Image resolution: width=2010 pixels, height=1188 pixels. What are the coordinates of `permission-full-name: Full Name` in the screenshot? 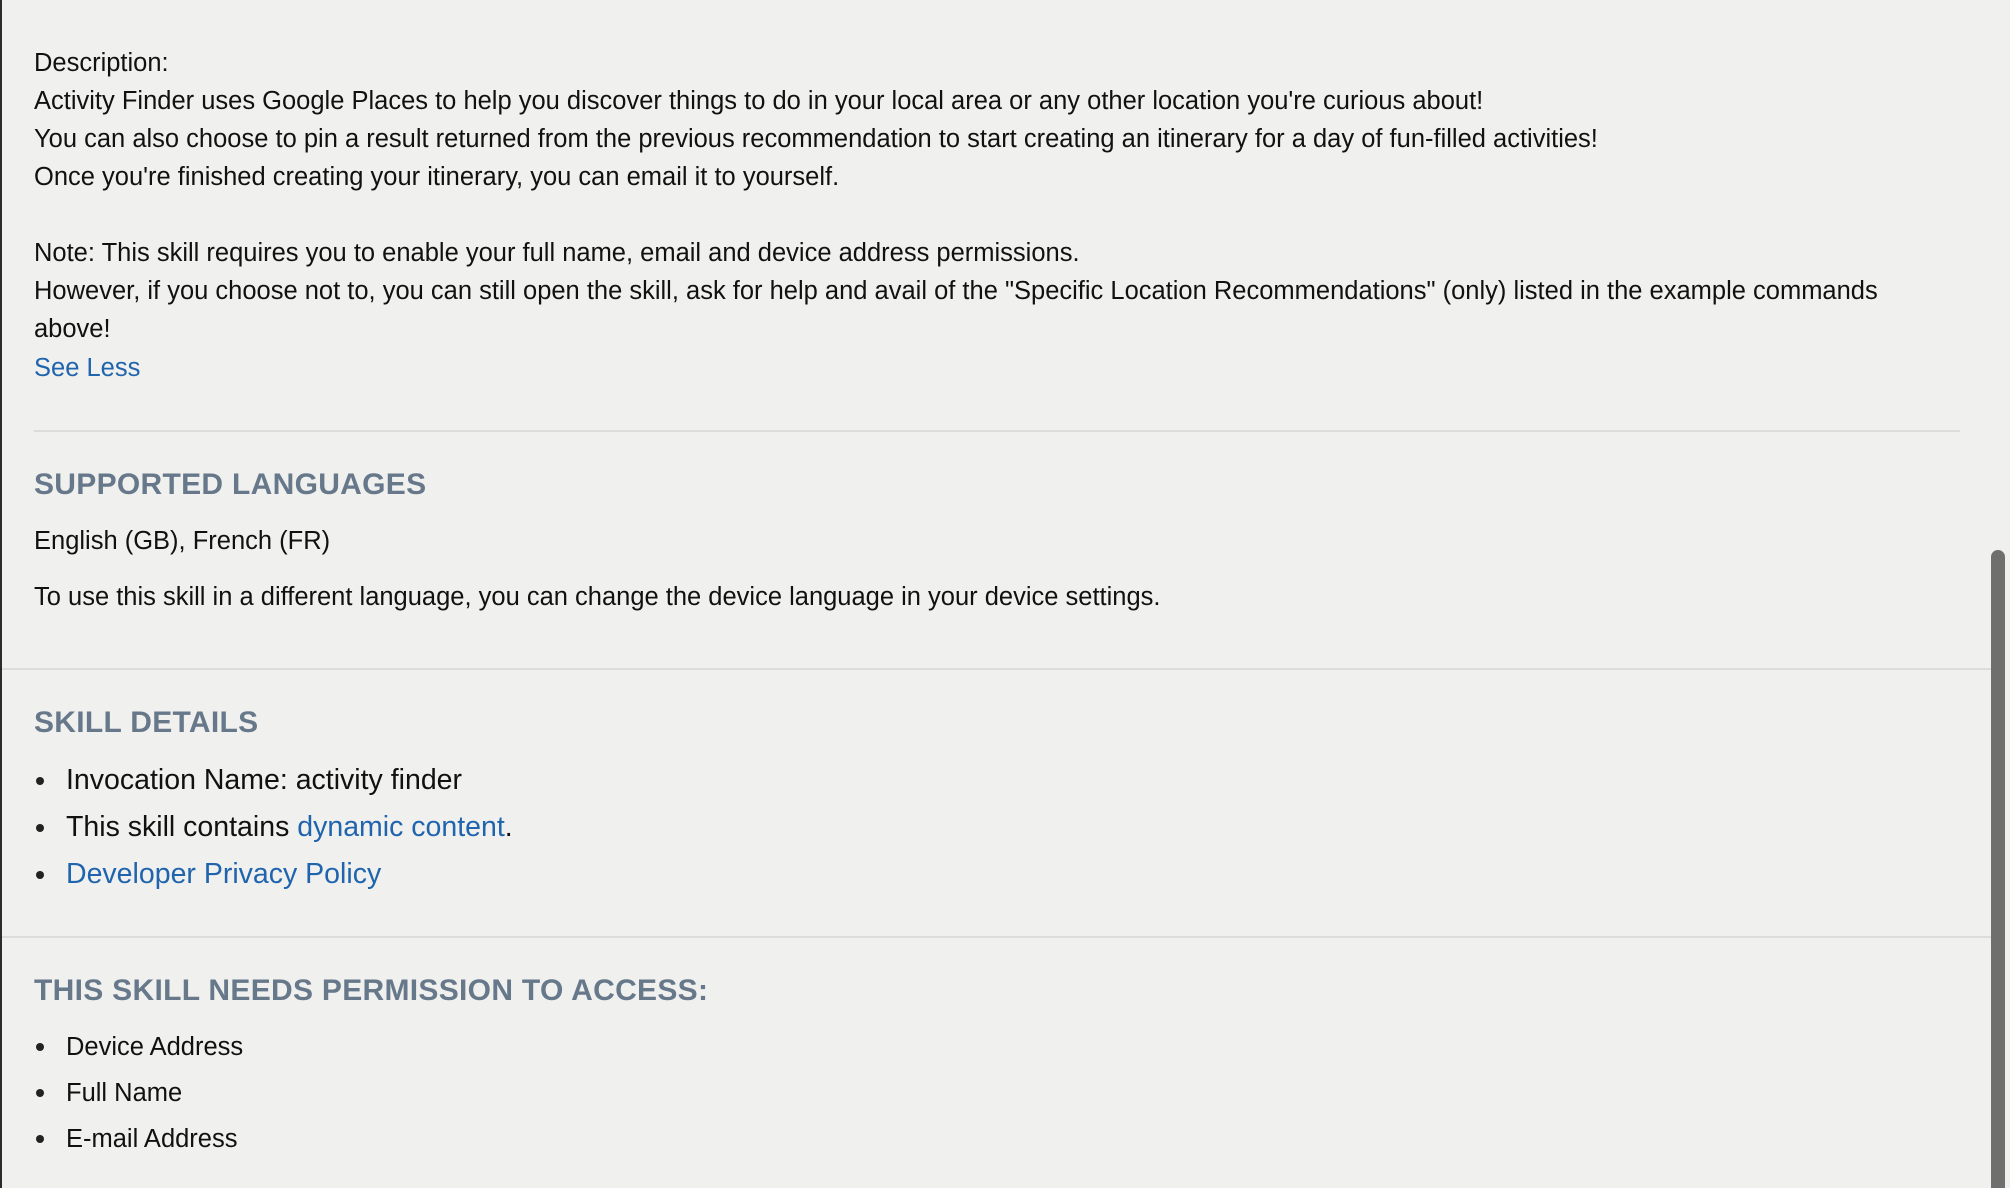 It's located at (124, 1093).